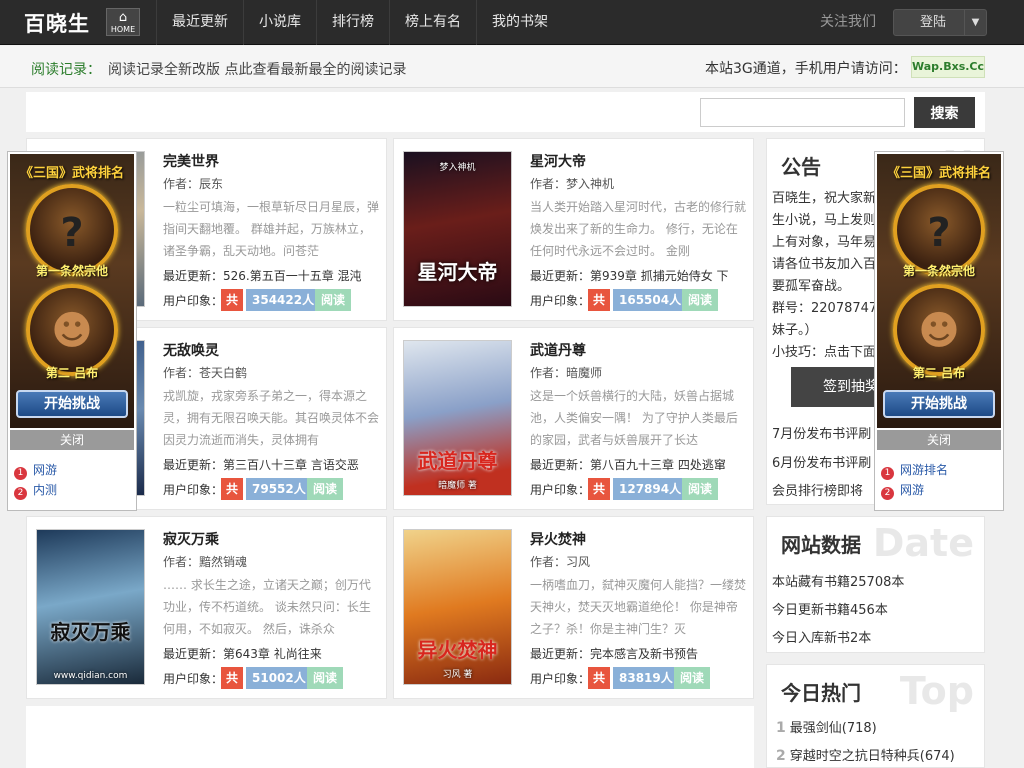  What do you see at coordinates (821, 432) in the screenshot?
I see `news-link: 7月份发布书评刷` at bounding box center [821, 432].